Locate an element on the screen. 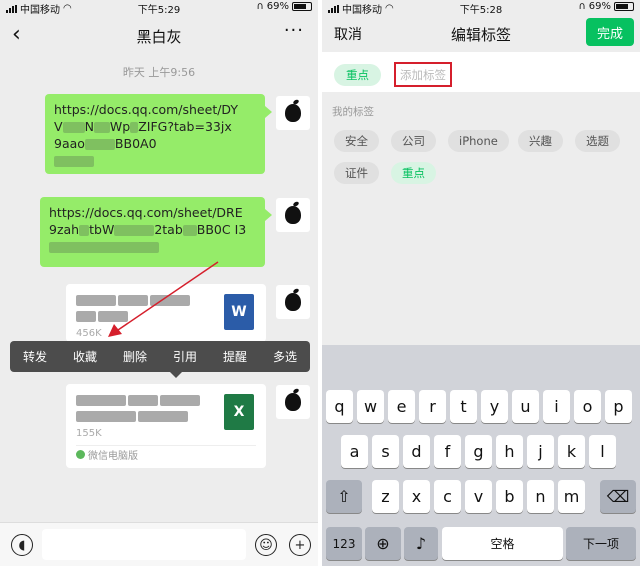  backspace-icon: ⌫ is located at coordinates (618, 496).